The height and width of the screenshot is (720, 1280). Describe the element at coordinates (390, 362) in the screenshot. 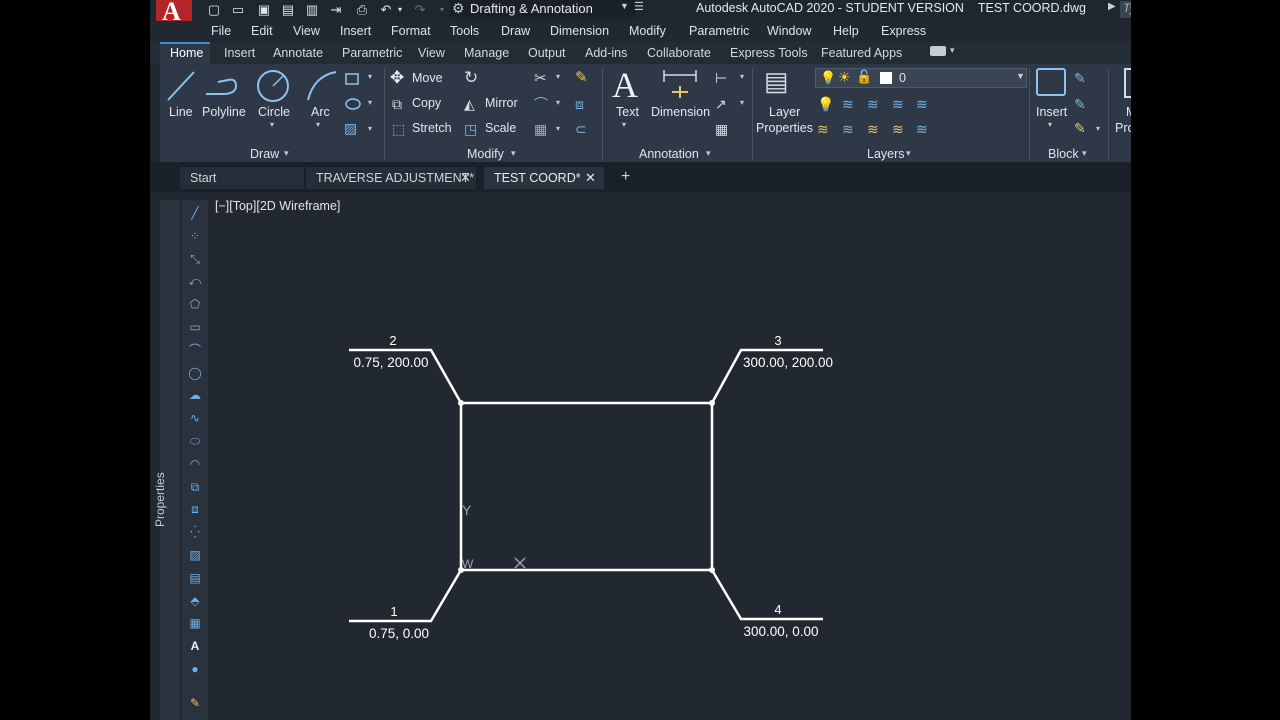

I see `point-coords-2: 0.75, 200.00` at that location.